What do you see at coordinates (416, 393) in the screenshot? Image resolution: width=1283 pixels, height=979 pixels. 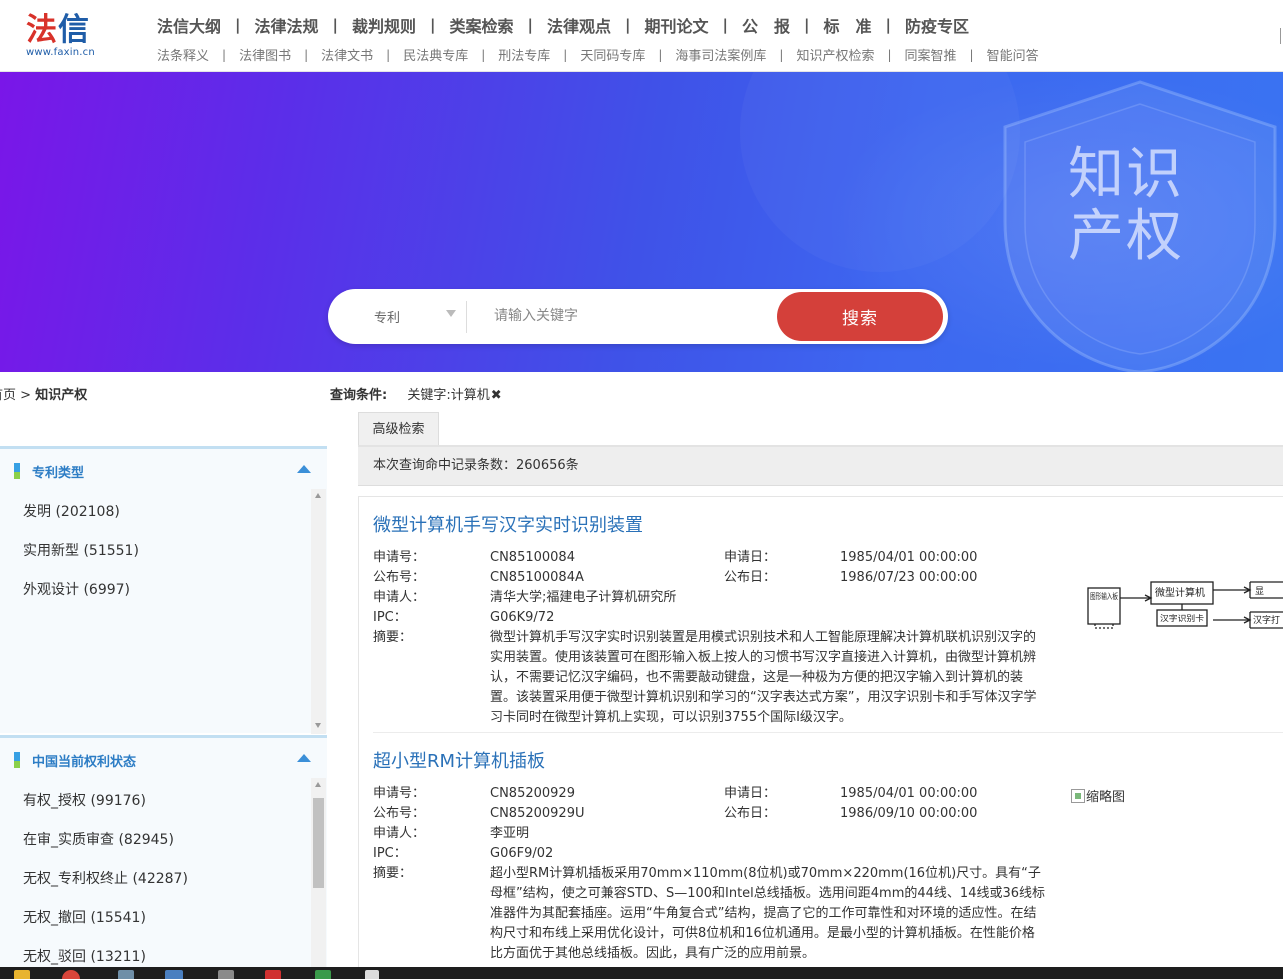 I see `query-conditions: 查询条件: 关键字:计算机✖` at bounding box center [416, 393].